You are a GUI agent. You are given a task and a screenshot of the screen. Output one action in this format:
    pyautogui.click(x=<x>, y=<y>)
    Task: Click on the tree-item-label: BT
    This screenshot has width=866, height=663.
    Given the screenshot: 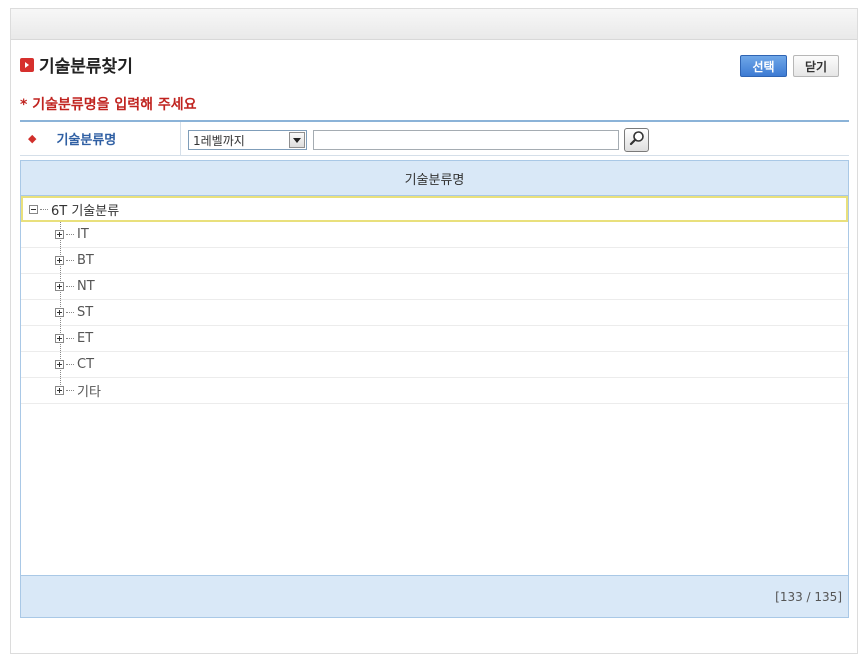 What is the action you would take?
    pyautogui.click(x=85, y=260)
    